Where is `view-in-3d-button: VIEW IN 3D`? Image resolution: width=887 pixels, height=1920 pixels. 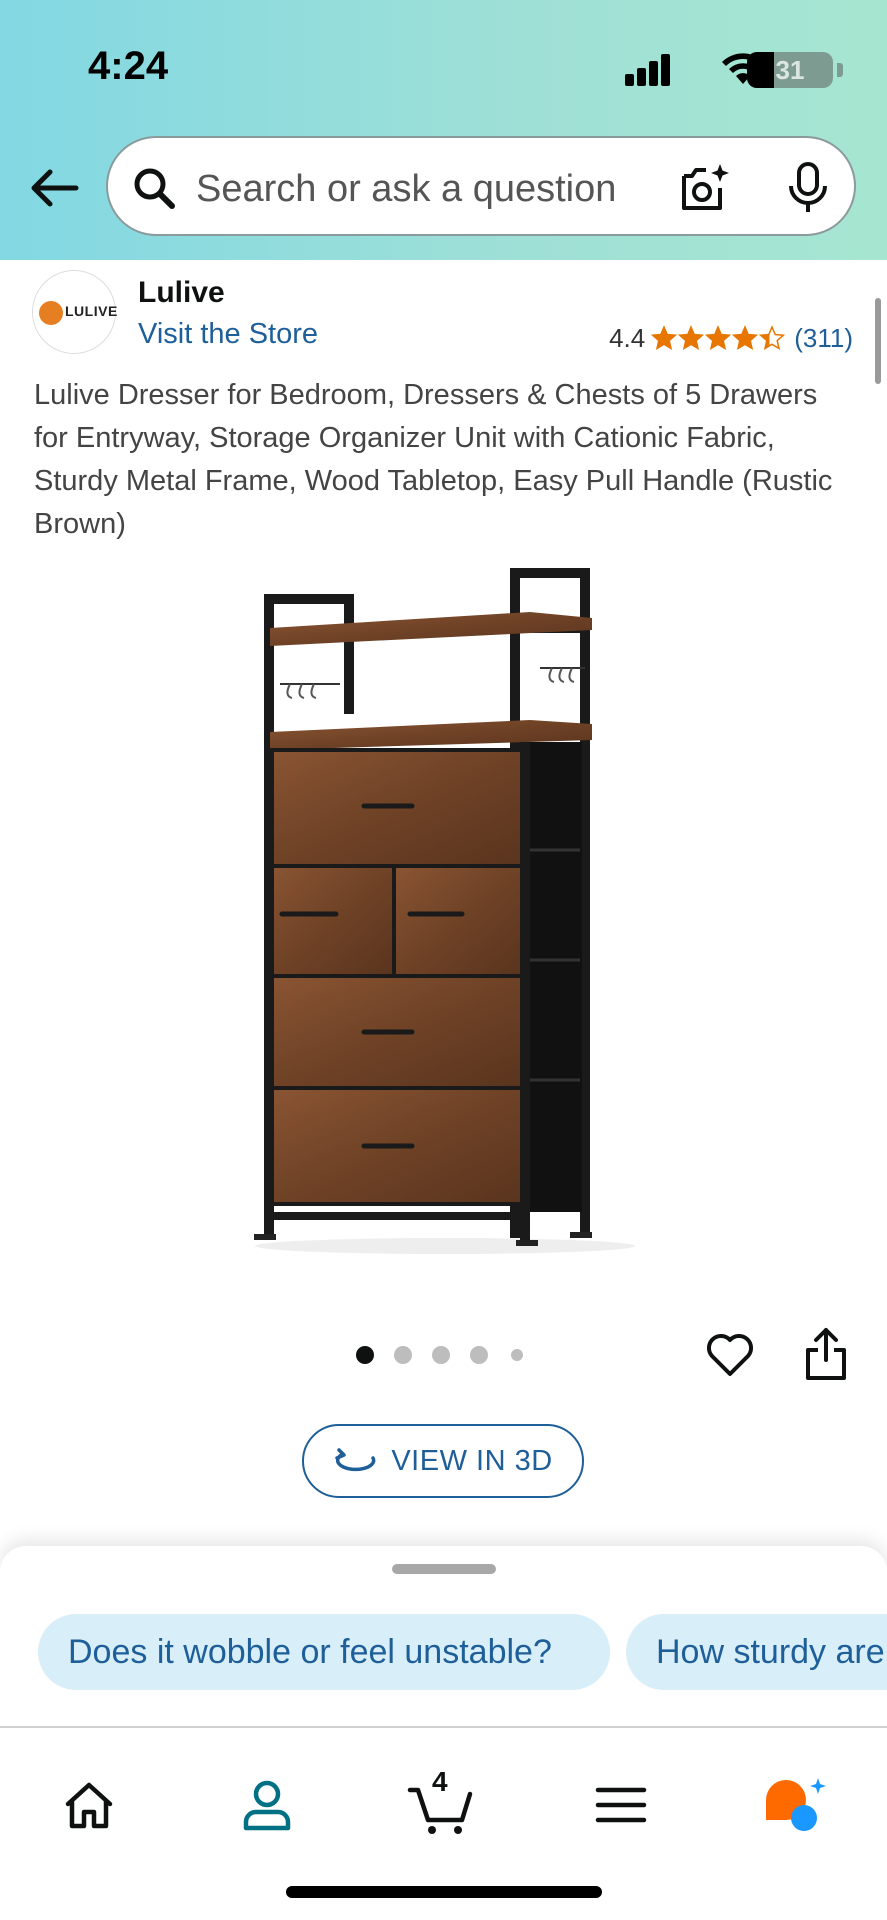 view-in-3d-button: VIEW IN 3D is located at coordinates (443, 1461).